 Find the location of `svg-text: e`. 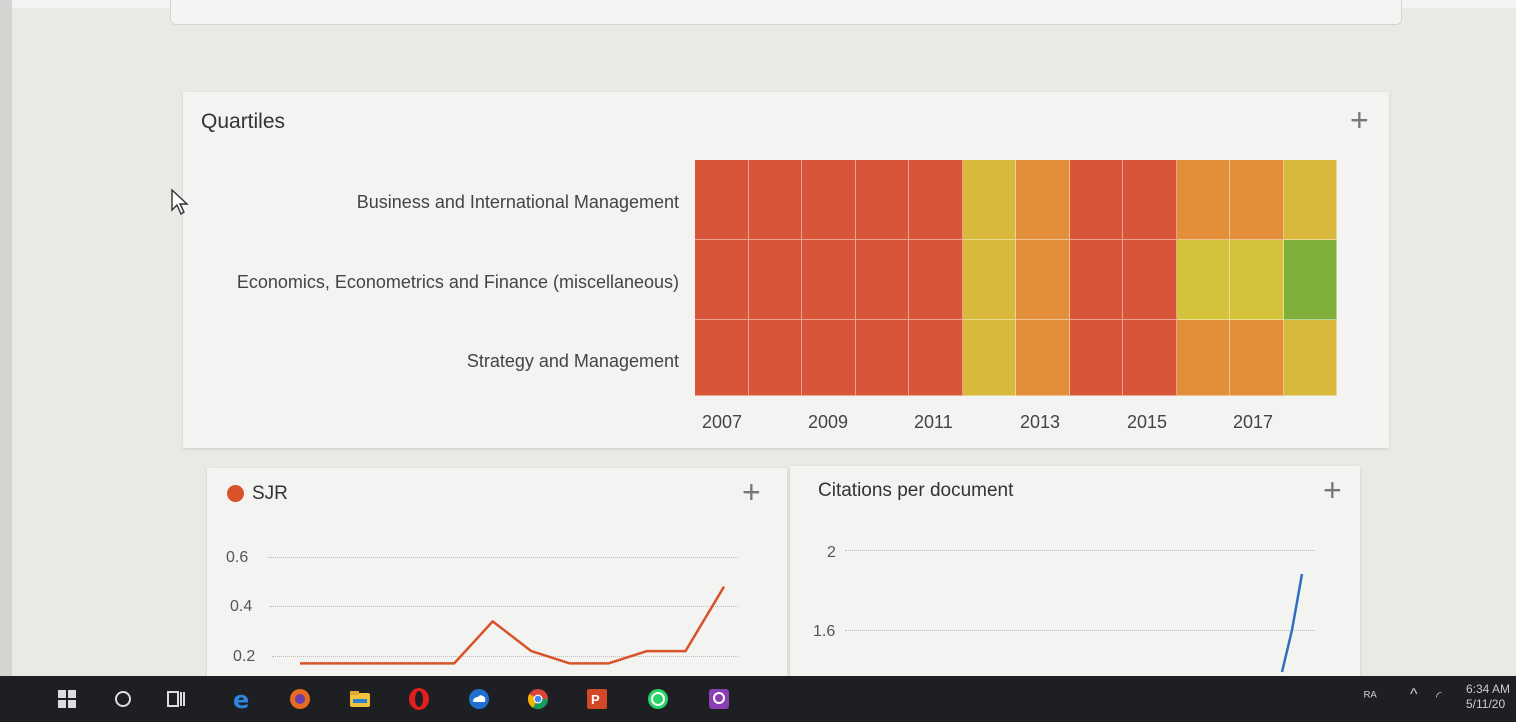

svg-text: e is located at coordinates (241, 699).